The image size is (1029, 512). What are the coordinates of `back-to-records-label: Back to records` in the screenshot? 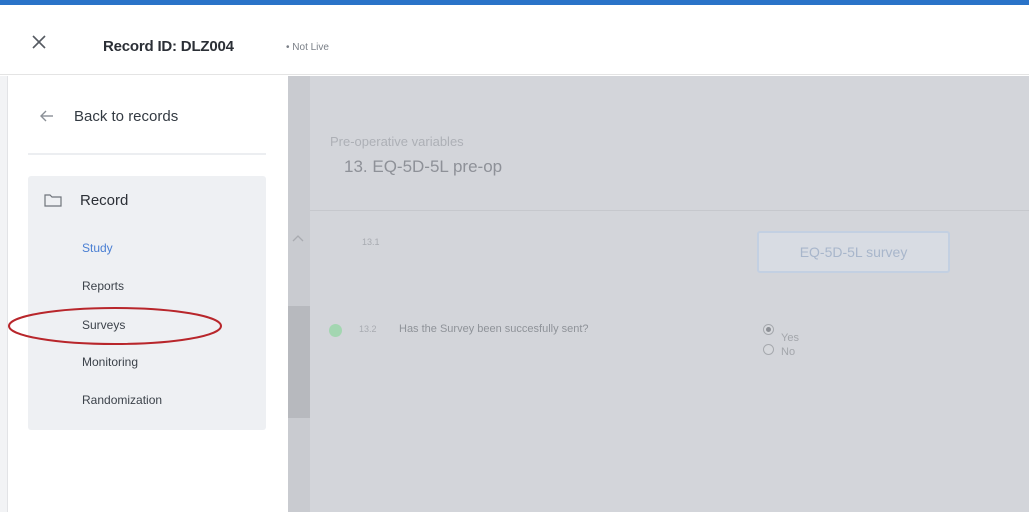 It's located at (126, 116).